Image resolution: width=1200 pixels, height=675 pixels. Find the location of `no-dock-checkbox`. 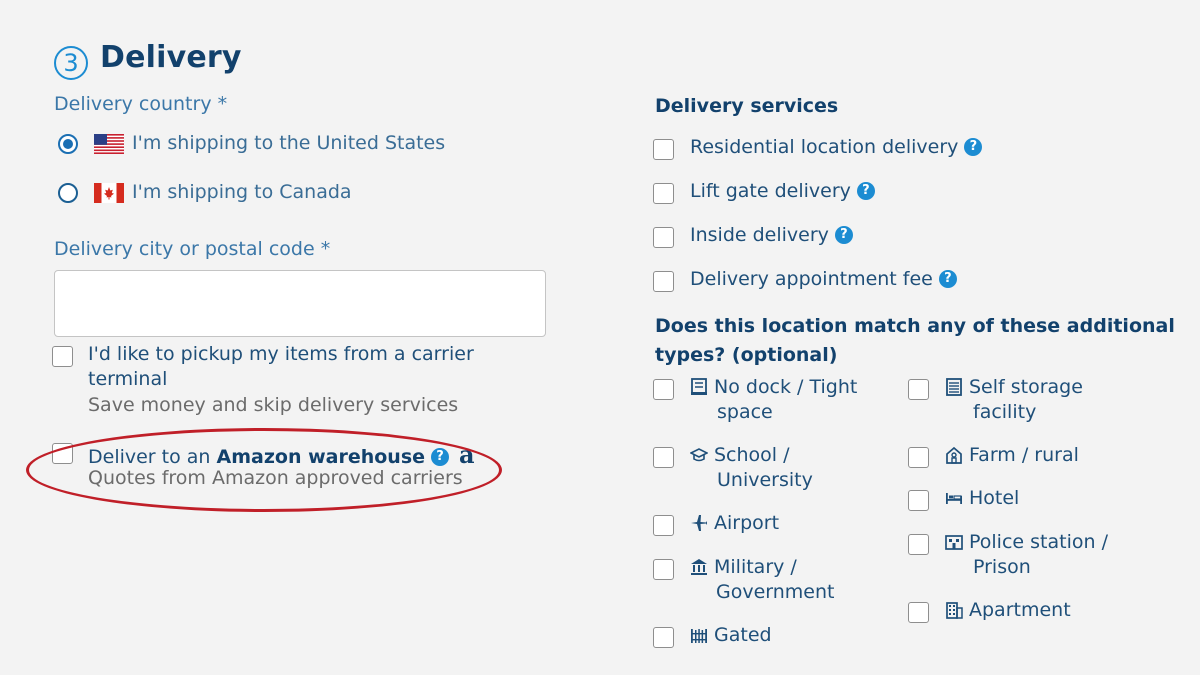

no-dock-checkbox is located at coordinates (663, 389).